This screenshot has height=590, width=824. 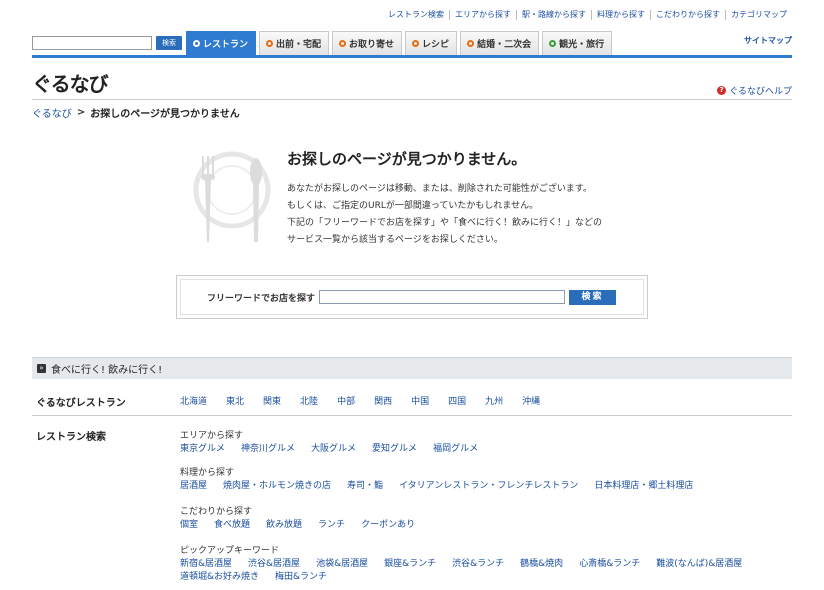 I want to click on preference-search-group: こだわりから探す 個室 食べ放題 飲み放題 ランチ クーポンあり, so click(x=485, y=518).